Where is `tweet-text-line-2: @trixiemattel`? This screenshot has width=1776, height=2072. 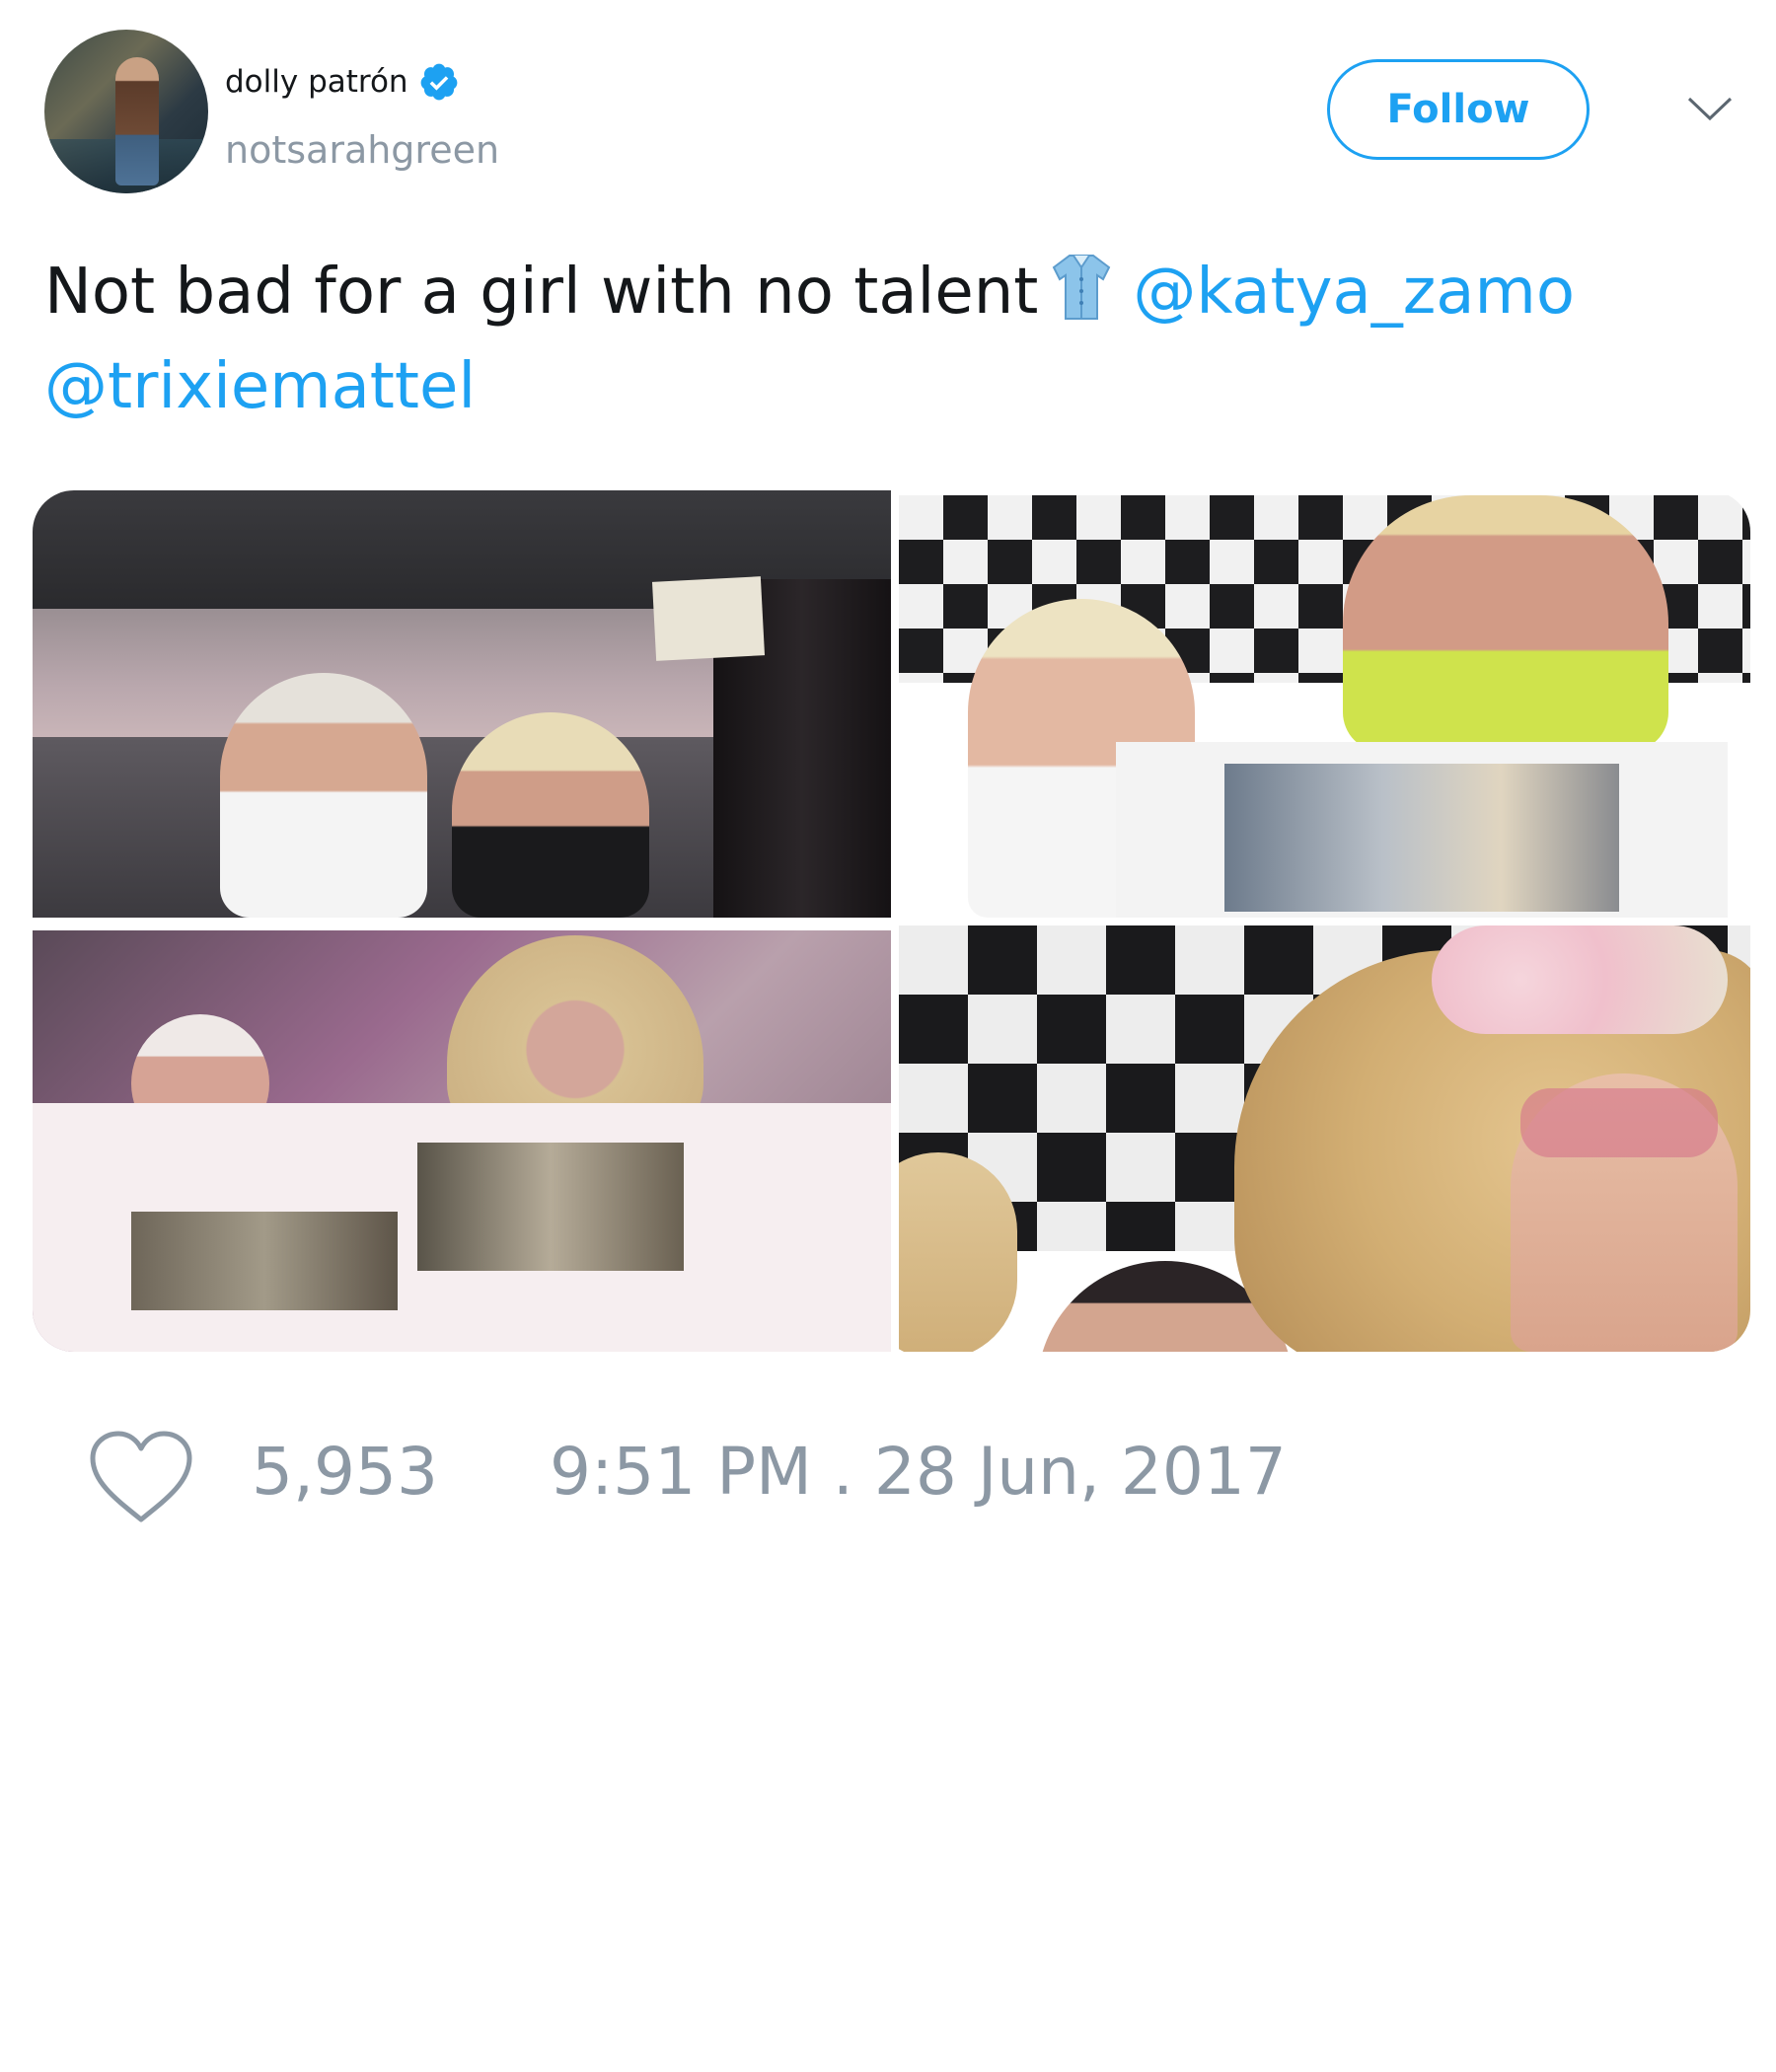
tweet-text-line-2: @trixiemattel is located at coordinates (260, 387).